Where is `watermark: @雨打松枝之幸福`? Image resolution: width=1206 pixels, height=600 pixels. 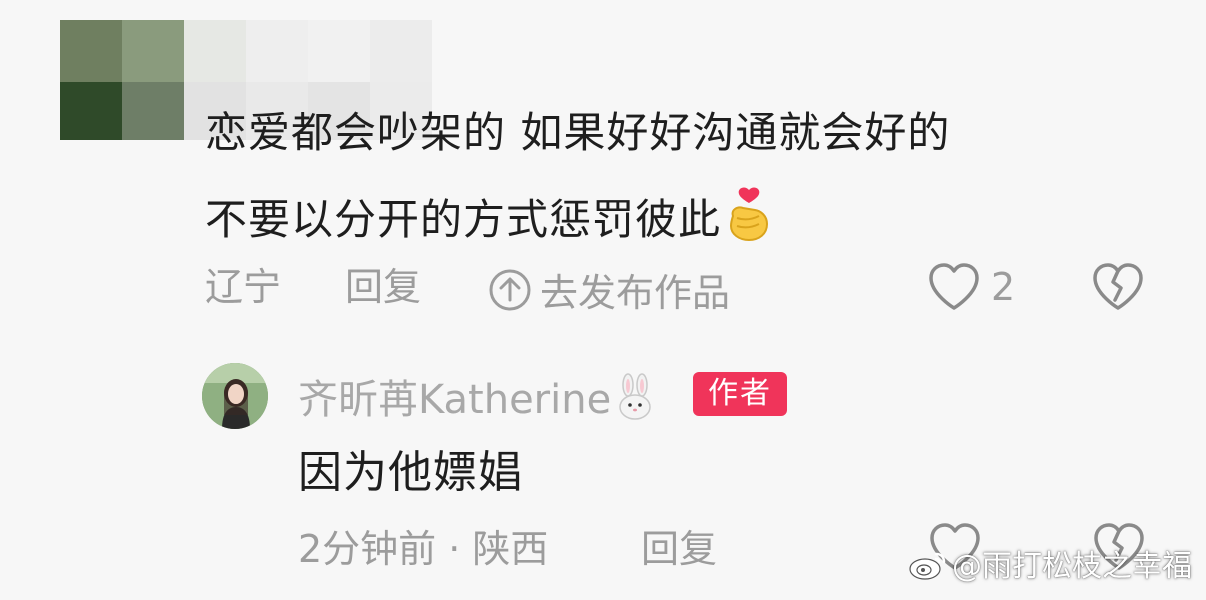 watermark: @雨打松枝之幸福 is located at coordinates (1050, 568).